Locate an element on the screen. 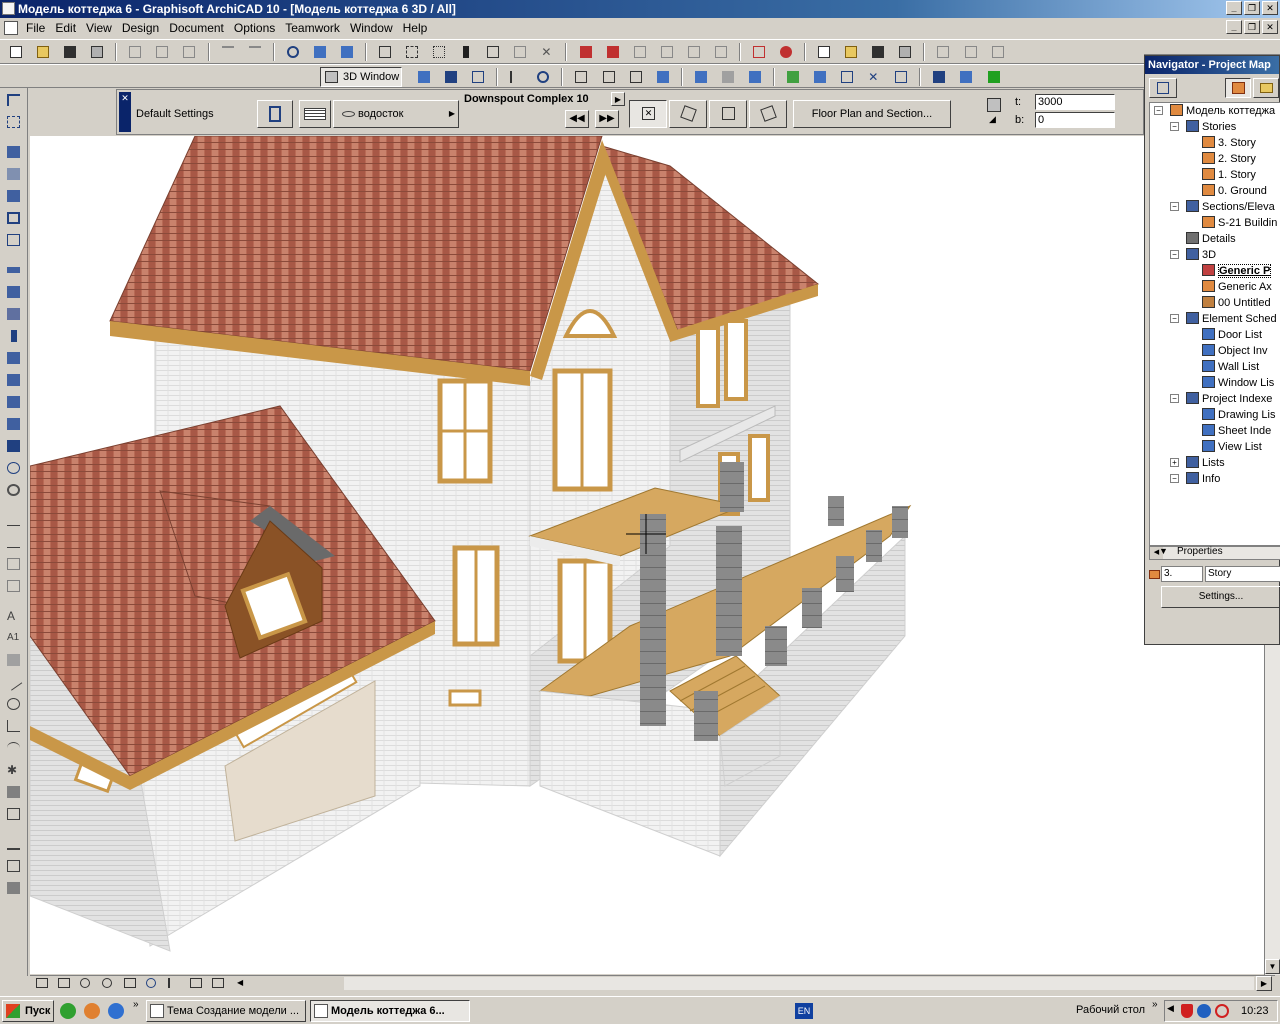 The width and height of the screenshot is (1280, 1024). tree-item: View List is located at coordinates (1232, 447).